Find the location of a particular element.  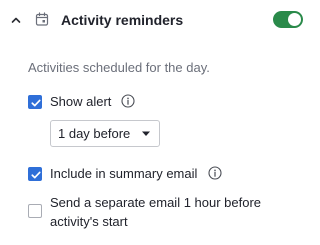

show-alert-label: Show alert is located at coordinates (80, 101).